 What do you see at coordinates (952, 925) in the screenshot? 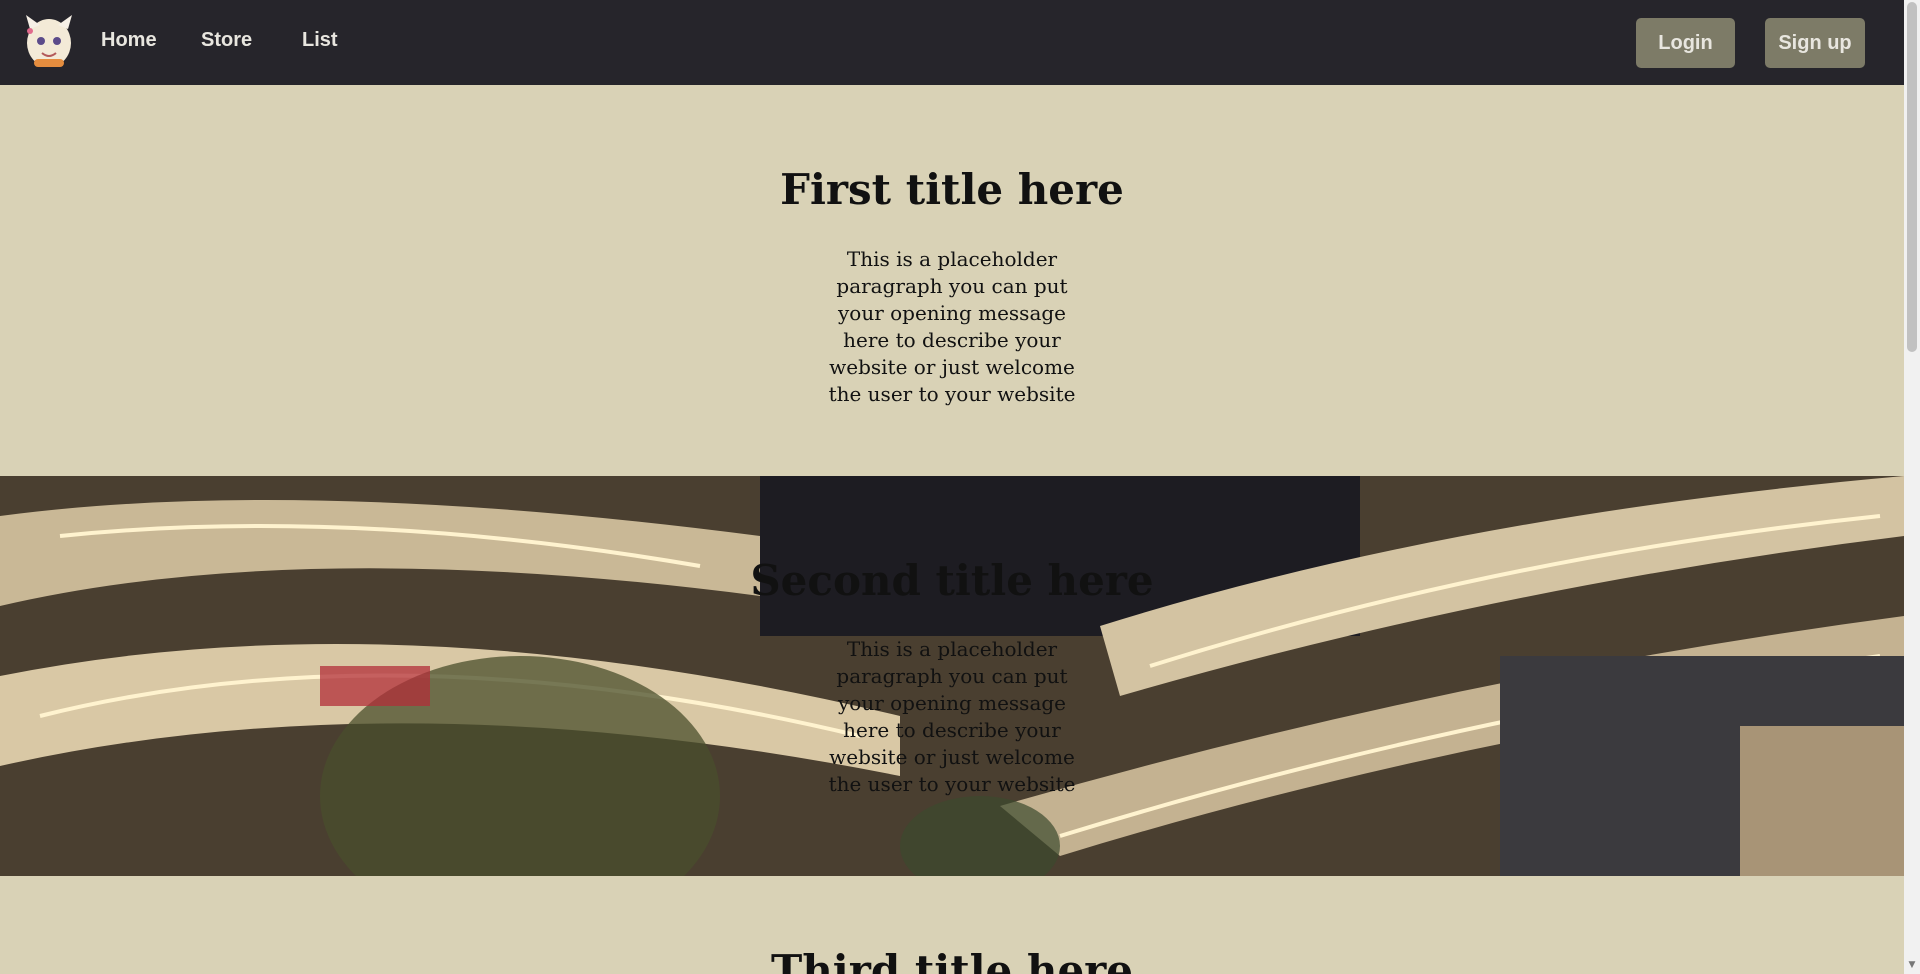
I see `hero-section-third: Third title here` at bounding box center [952, 925].